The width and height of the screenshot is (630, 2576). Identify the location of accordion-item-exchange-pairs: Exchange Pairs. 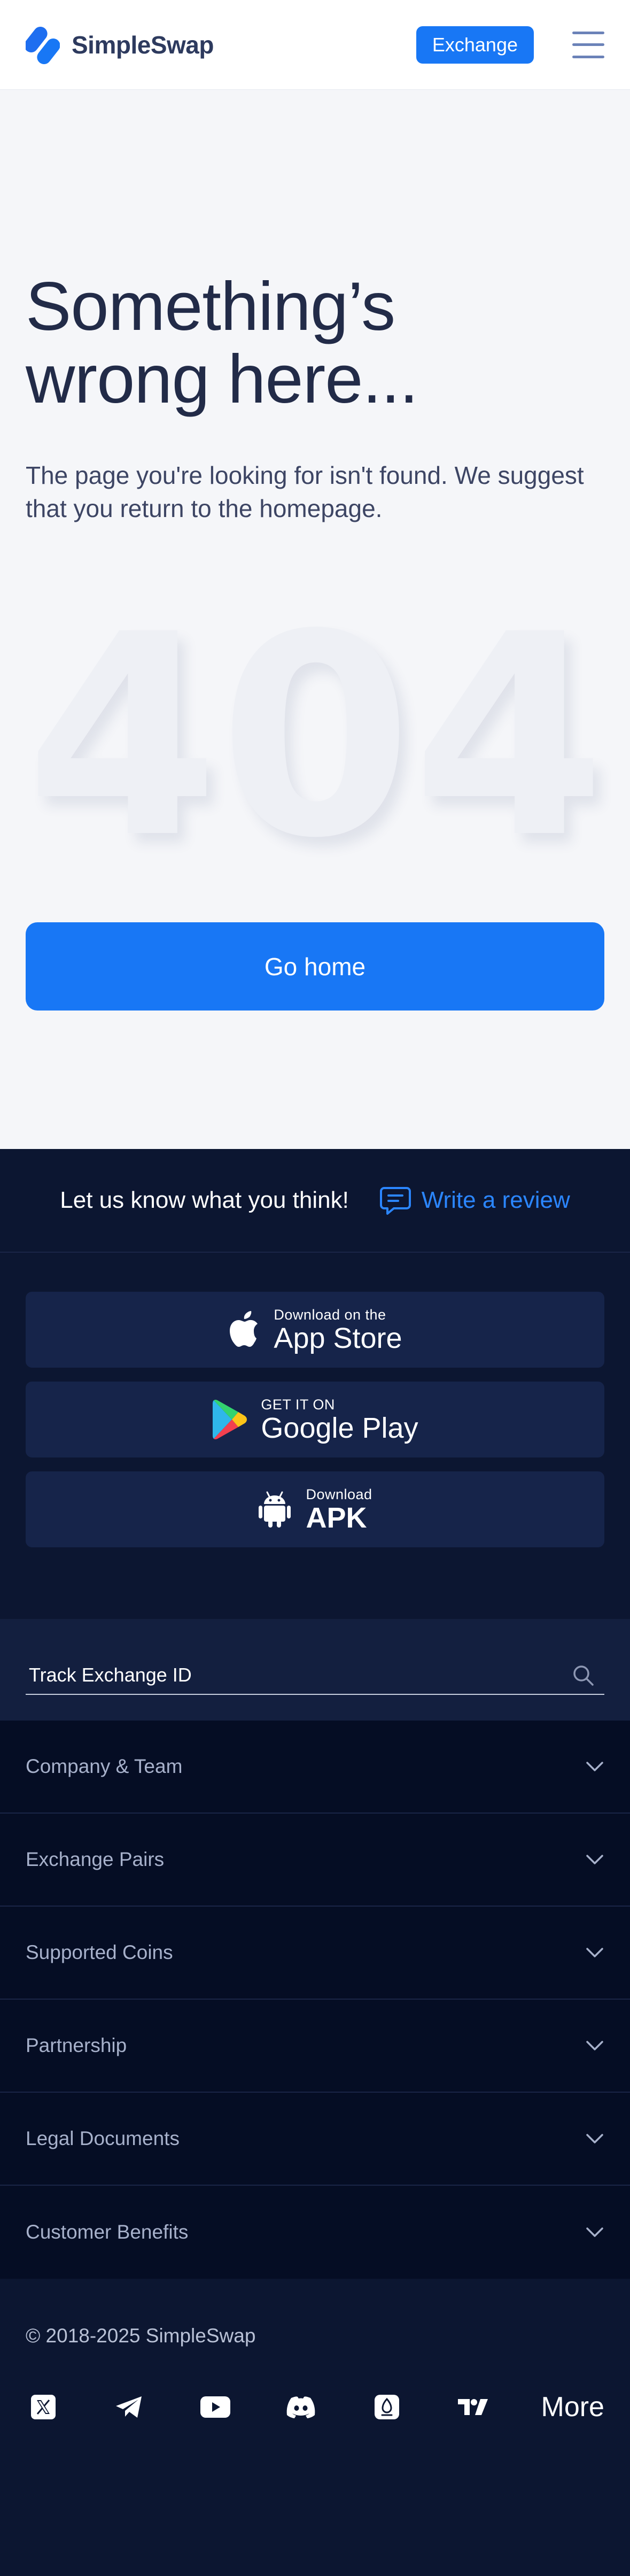
(315, 1861).